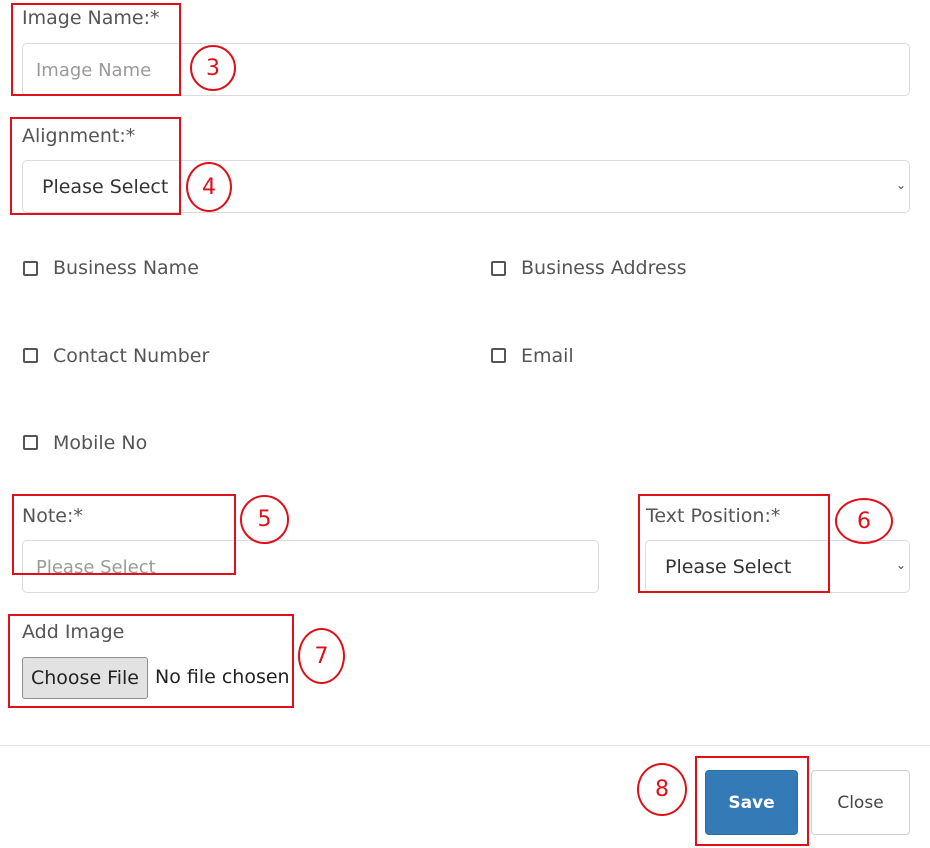 Image resolution: width=930 pixels, height=848 pixels. I want to click on checkbox-mobile-no-label: Mobile No, so click(100, 443).